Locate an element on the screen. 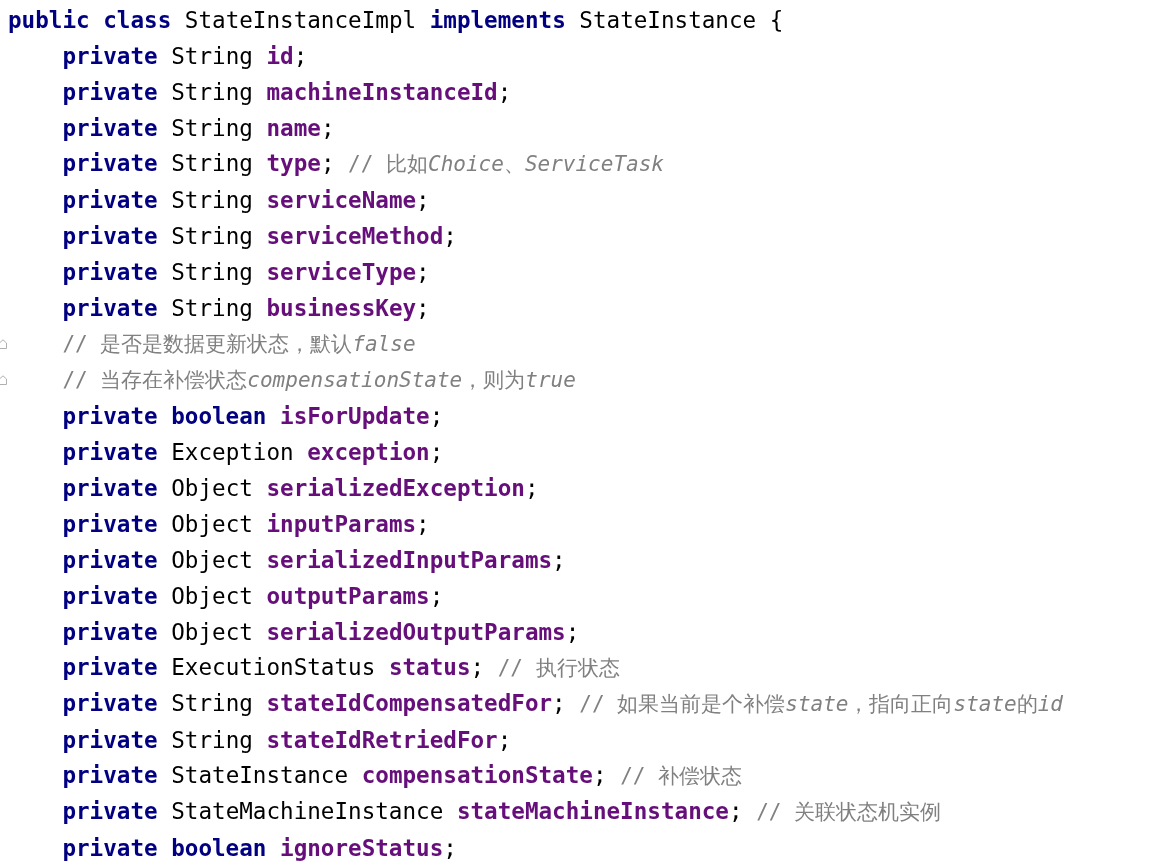  code-line: private Object serializedException; is located at coordinates (300, 488).